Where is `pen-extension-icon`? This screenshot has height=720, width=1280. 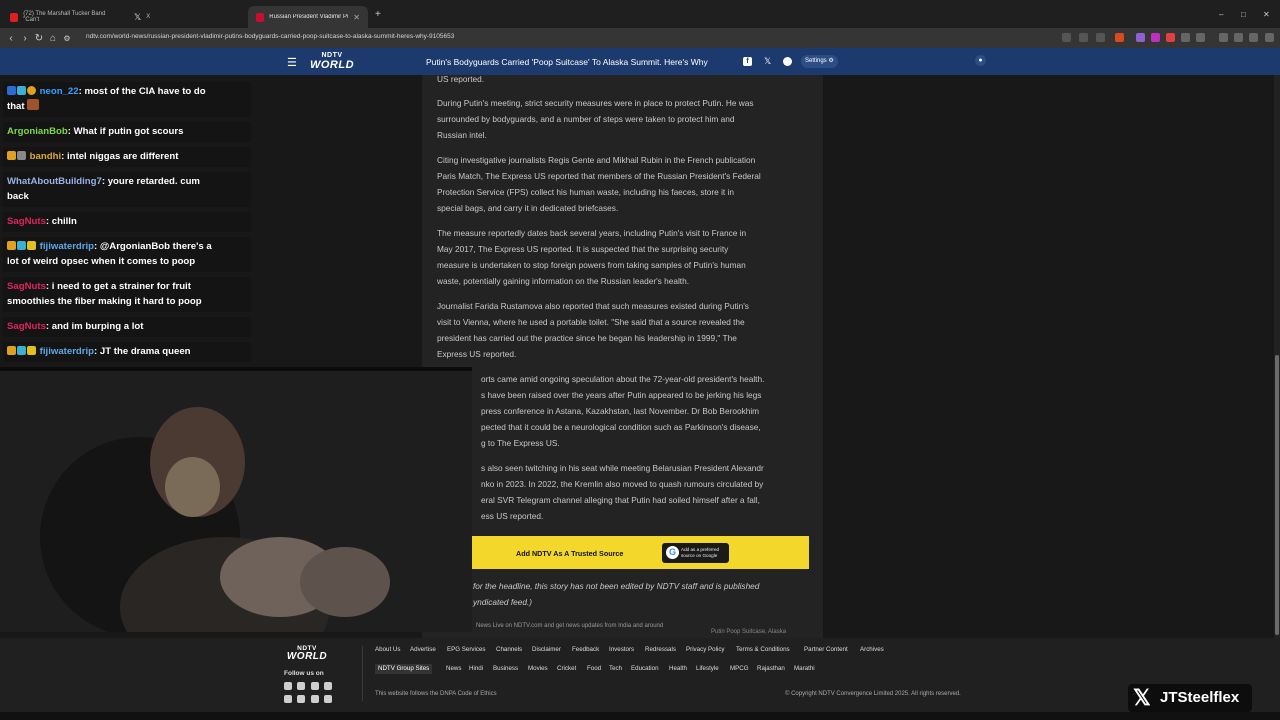
pen-extension-icon is located at coordinates (1170, 37).